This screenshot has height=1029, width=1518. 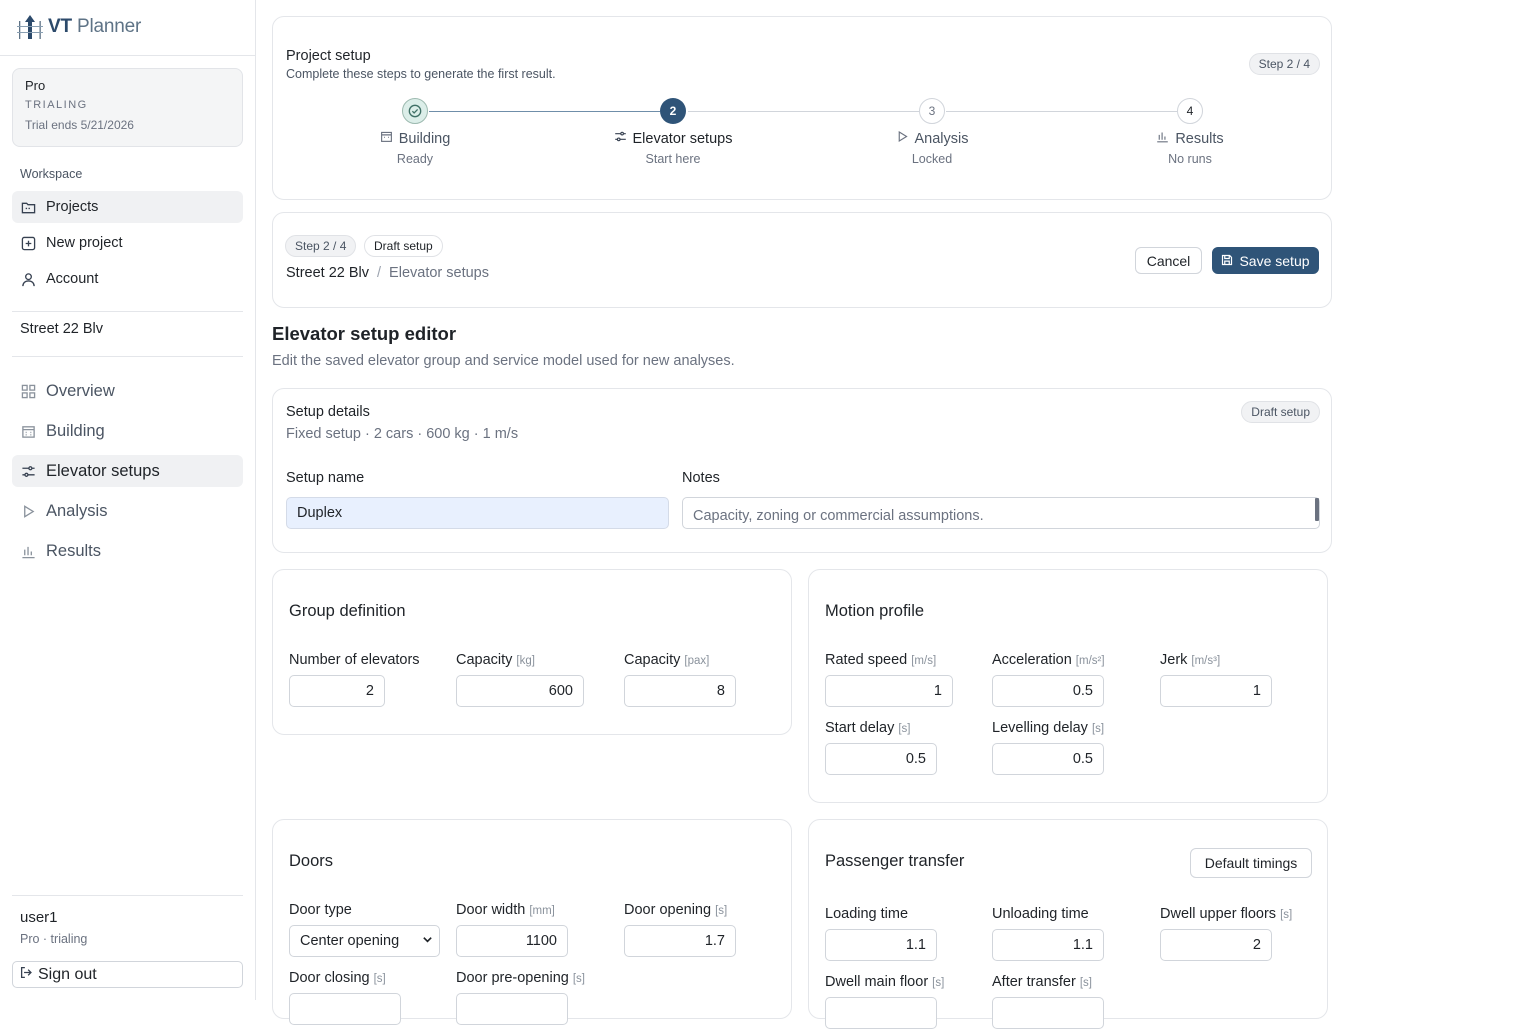 I want to click on setup-name-input: Duplex, so click(x=477, y=513).